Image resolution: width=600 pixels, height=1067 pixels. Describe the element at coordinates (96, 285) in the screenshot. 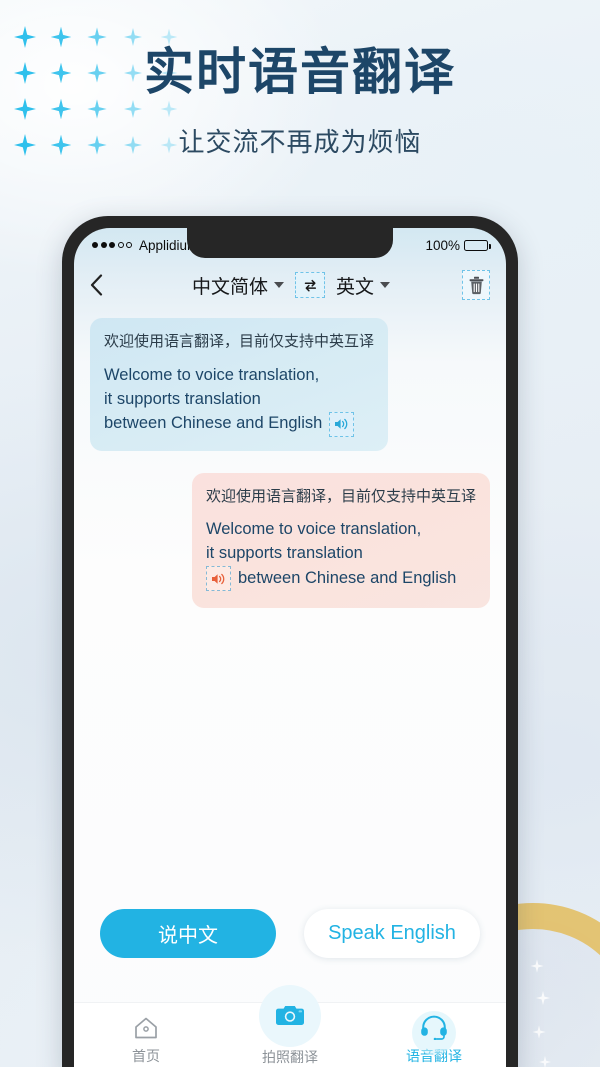

I see `chevron-left-icon` at that location.